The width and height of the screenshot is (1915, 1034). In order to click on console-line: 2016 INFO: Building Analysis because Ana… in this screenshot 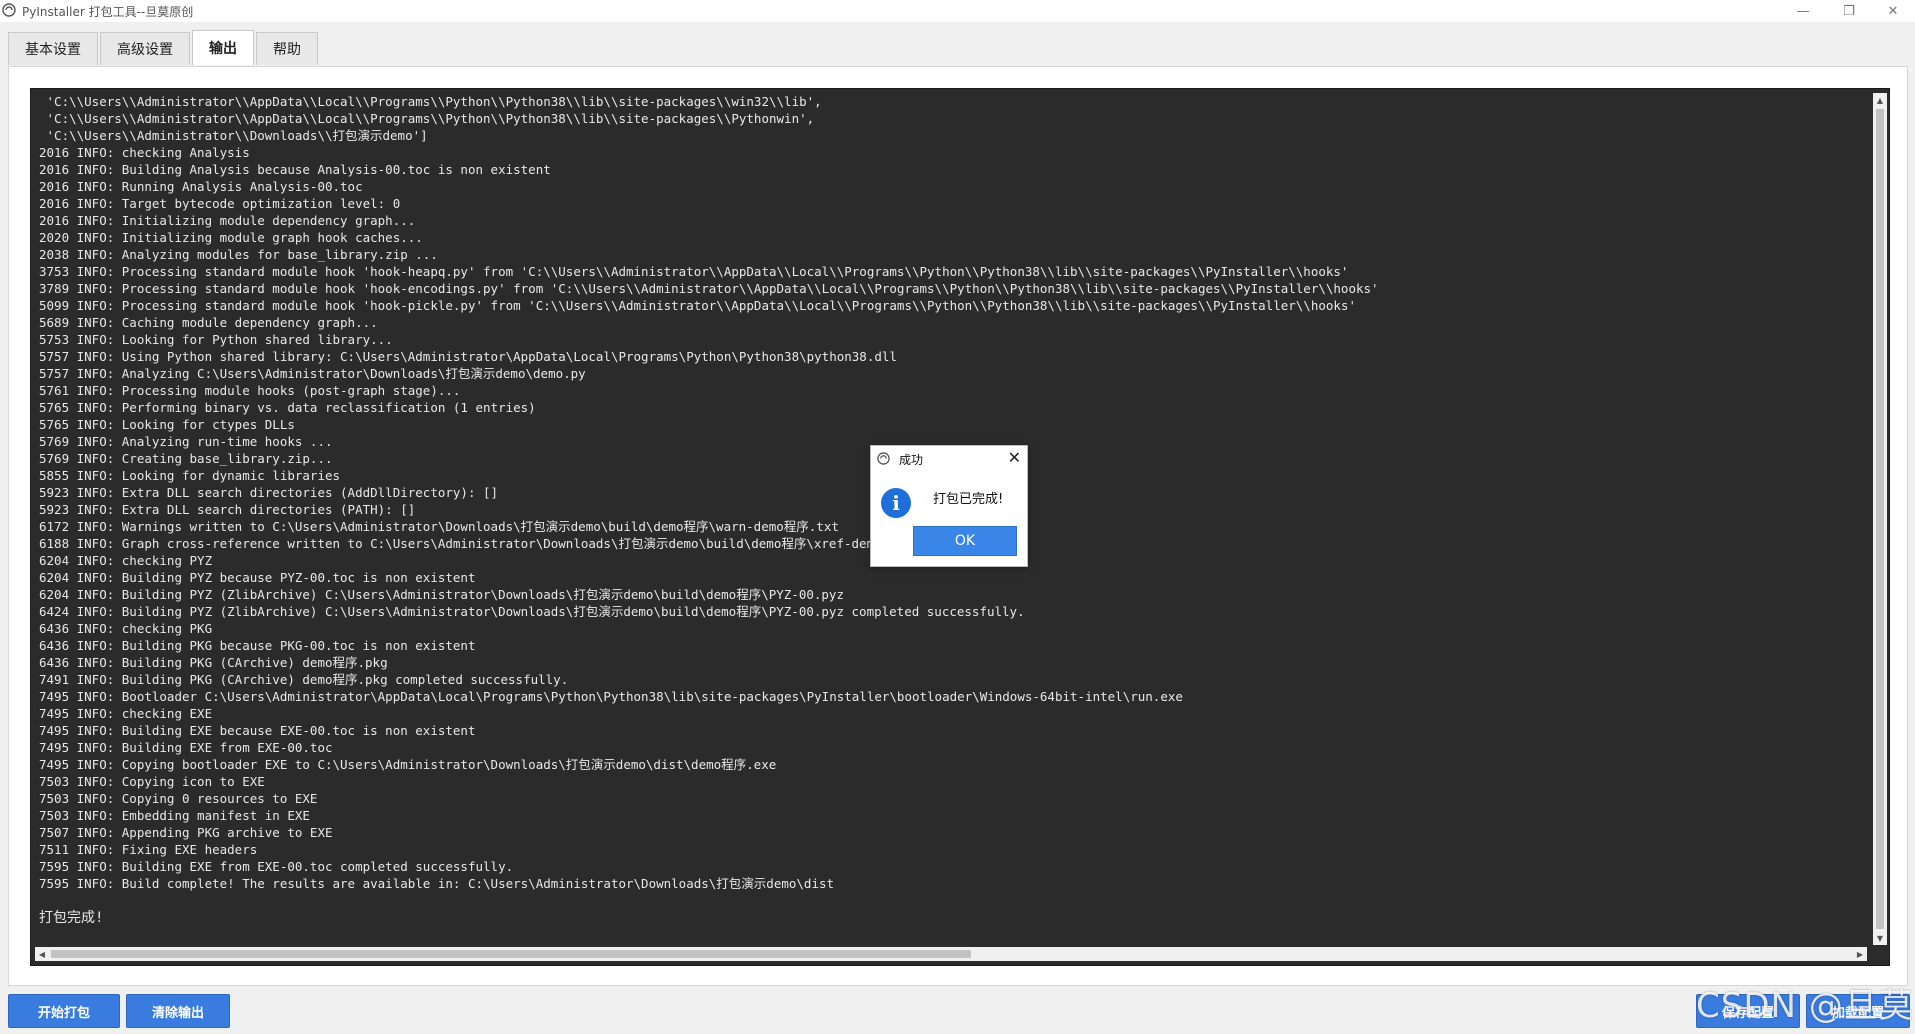, I will do `click(295, 169)`.